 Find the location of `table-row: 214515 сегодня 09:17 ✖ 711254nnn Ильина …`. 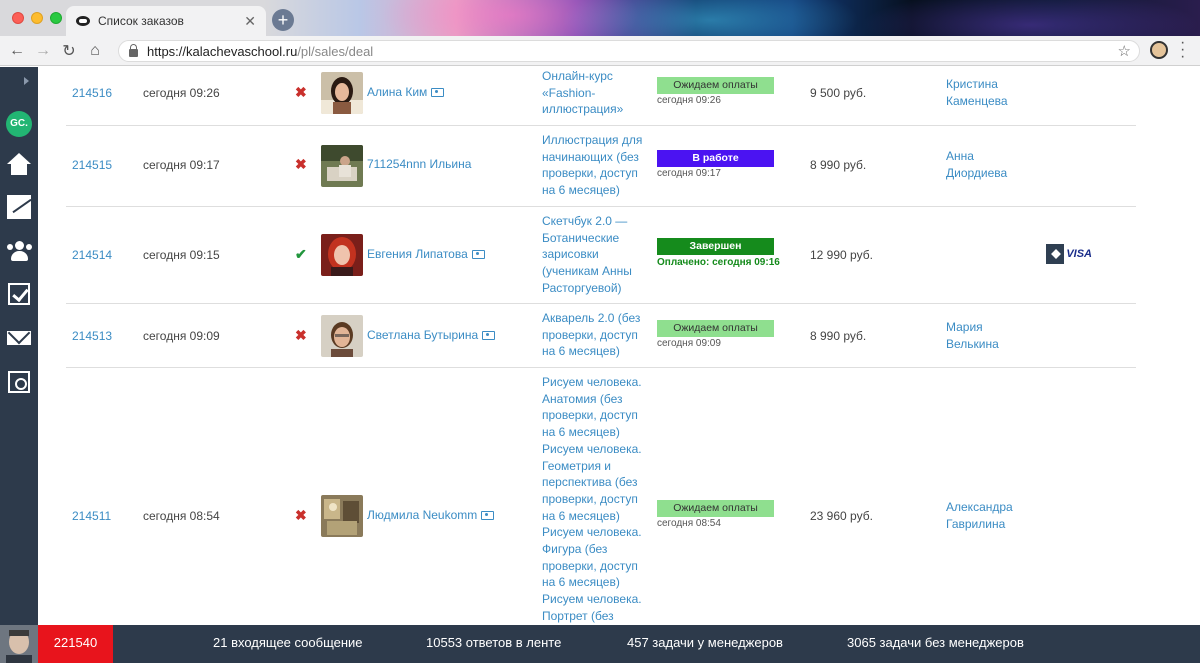

table-row: 214515 сегодня 09:17 ✖ 711254nnn Ильина … is located at coordinates (601, 166).